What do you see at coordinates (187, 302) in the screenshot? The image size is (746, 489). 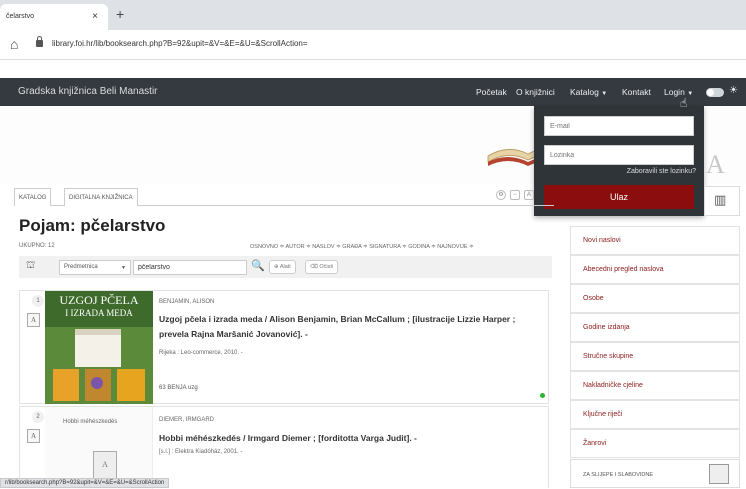 I see `result-author: BENJAMIN, ALISON` at bounding box center [187, 302].